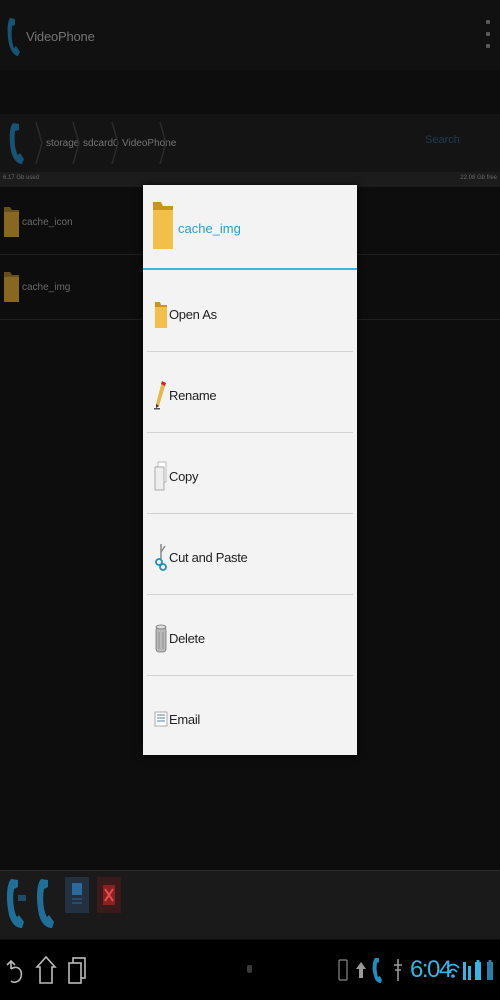 The width and height of the screenshot is (500, 1000). Describe the element at coordinates (208, 557) in the screenshot. I see `menu-item-label: Cut and Paste` at that location.